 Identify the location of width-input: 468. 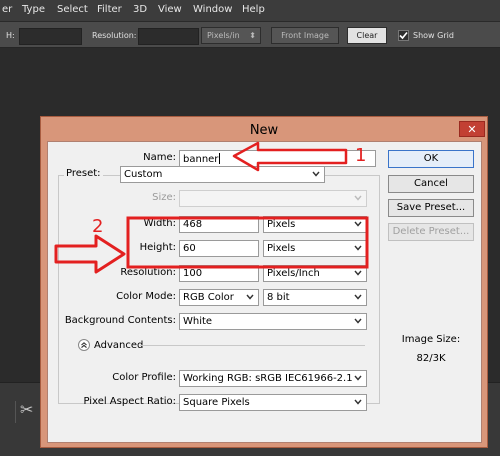
(219, 224).